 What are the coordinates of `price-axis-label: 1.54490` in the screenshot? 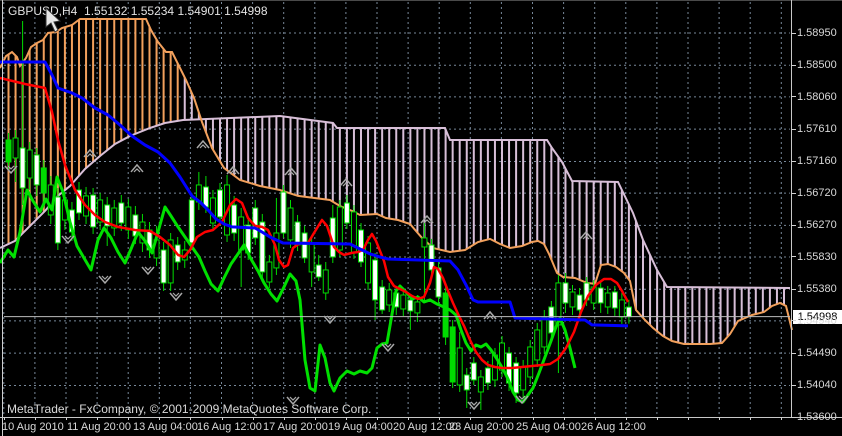 It's located at (817, 353).